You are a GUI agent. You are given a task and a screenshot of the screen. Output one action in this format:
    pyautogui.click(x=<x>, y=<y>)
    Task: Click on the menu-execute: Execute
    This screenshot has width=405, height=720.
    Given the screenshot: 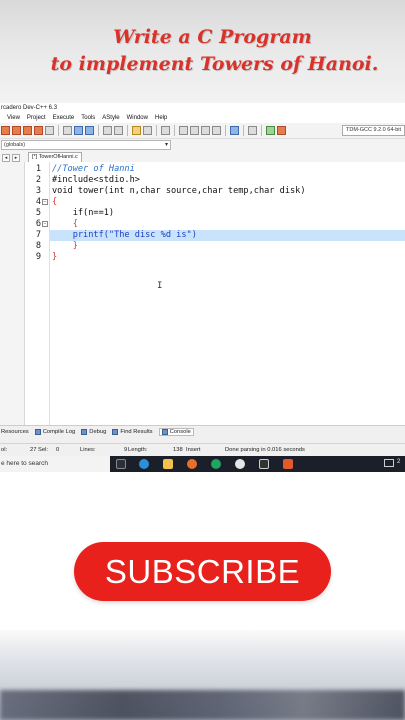 What is the action you would take?
    pyautogui.click(x=64, y=118)
    